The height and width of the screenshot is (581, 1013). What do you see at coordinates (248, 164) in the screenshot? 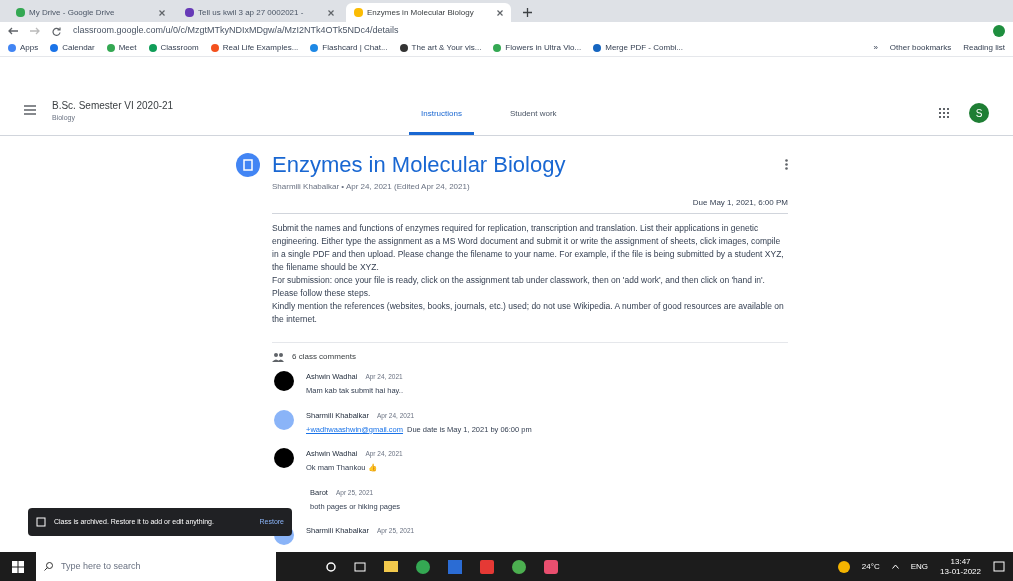
I see `assignment-icon` at bounding box center [248, 164].